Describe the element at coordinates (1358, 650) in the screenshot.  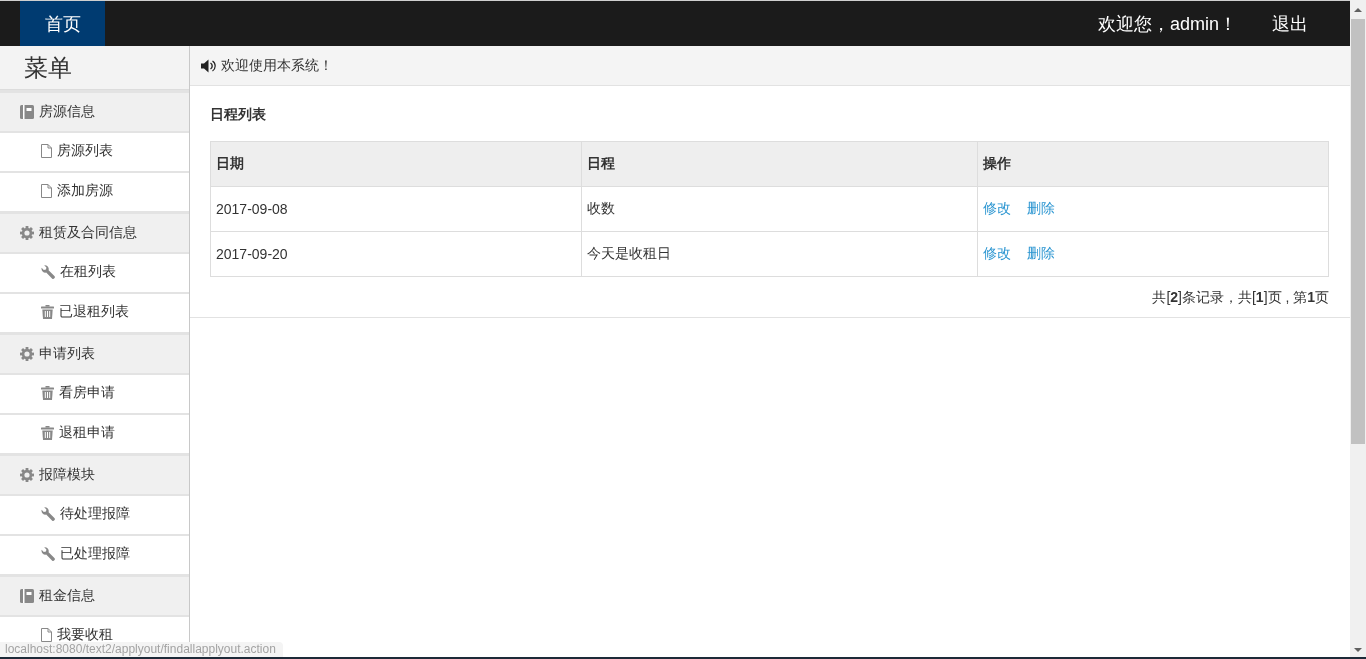
I see `scroll-down-icon` at that location.